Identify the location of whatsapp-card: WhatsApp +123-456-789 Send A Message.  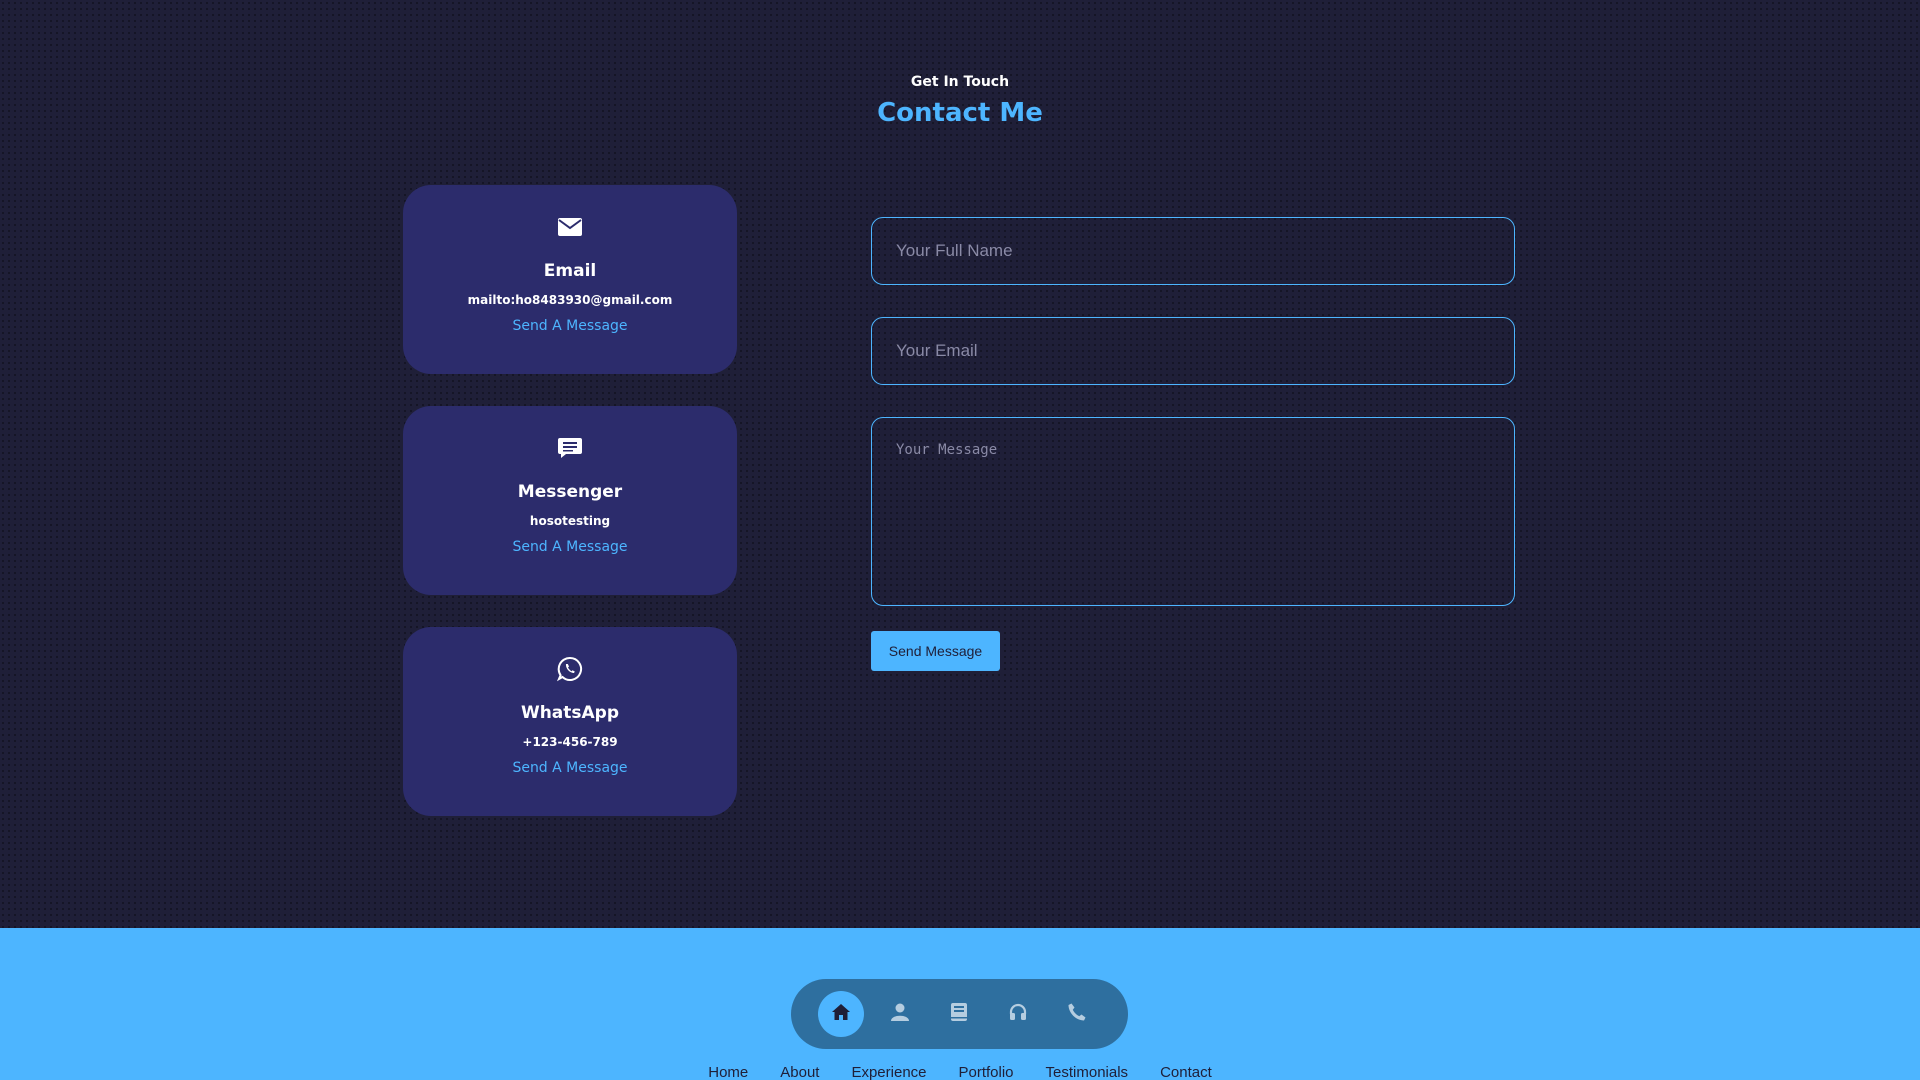
(570, 721).